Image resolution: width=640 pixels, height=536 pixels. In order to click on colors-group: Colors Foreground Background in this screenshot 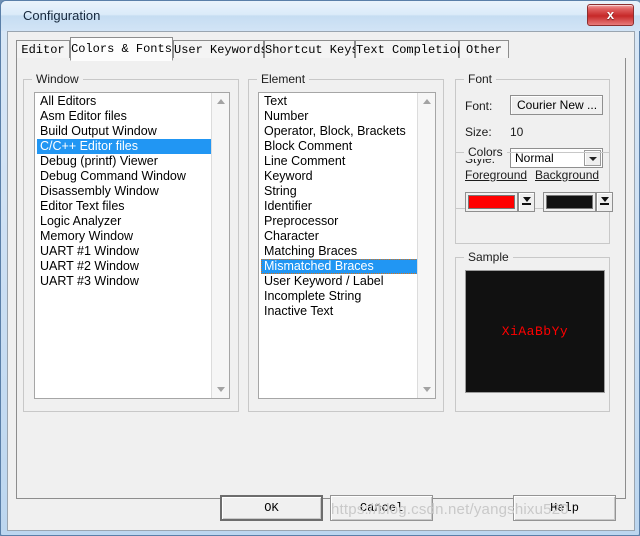, I will do `click(534, 194)`.